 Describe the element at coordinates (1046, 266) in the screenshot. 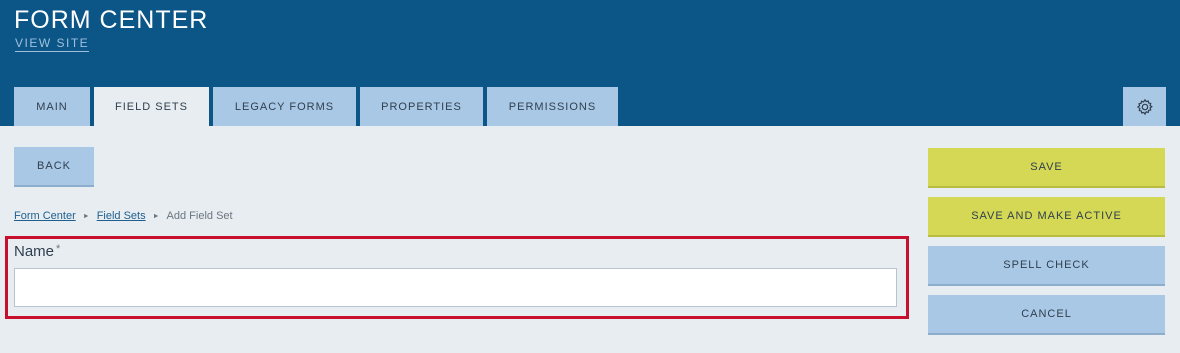

I see `spell-check-button: SPELL CHECK` at that location.